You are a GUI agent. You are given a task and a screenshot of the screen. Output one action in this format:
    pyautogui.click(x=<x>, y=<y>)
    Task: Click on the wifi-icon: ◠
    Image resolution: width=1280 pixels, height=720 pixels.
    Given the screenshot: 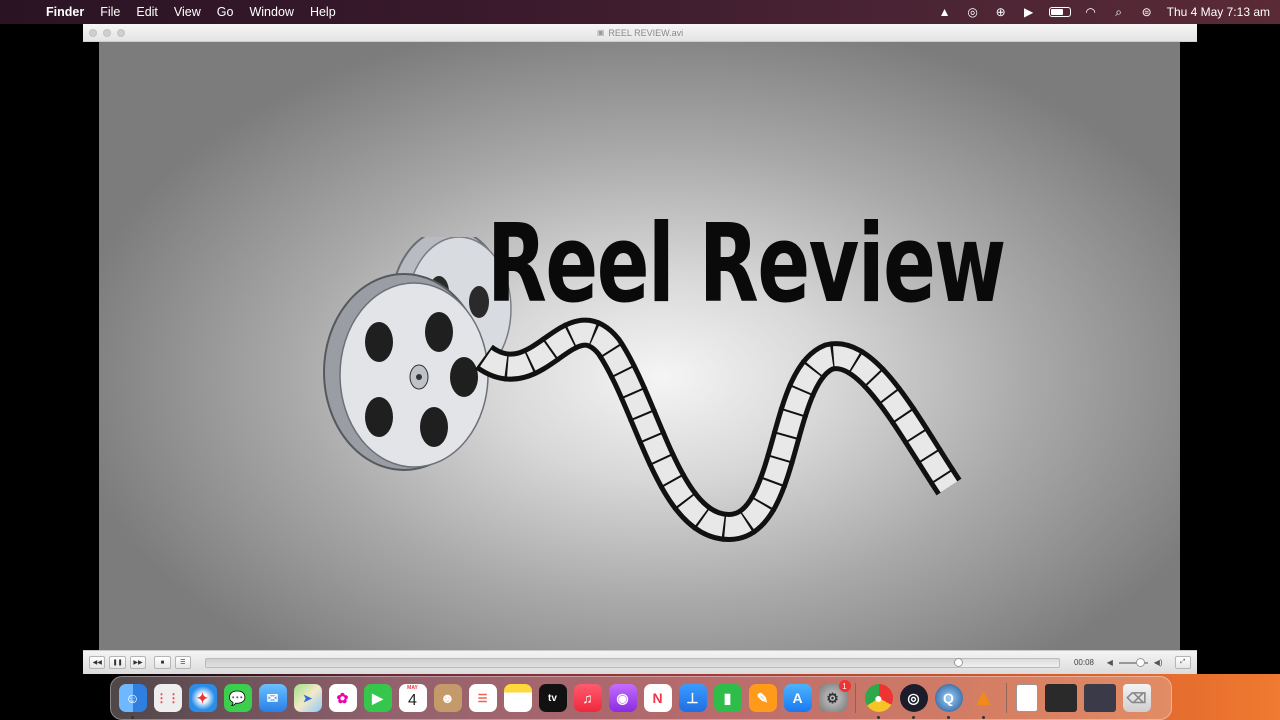 What is the action you would take?
    pyautogui.click(x=1091, y=12)
    